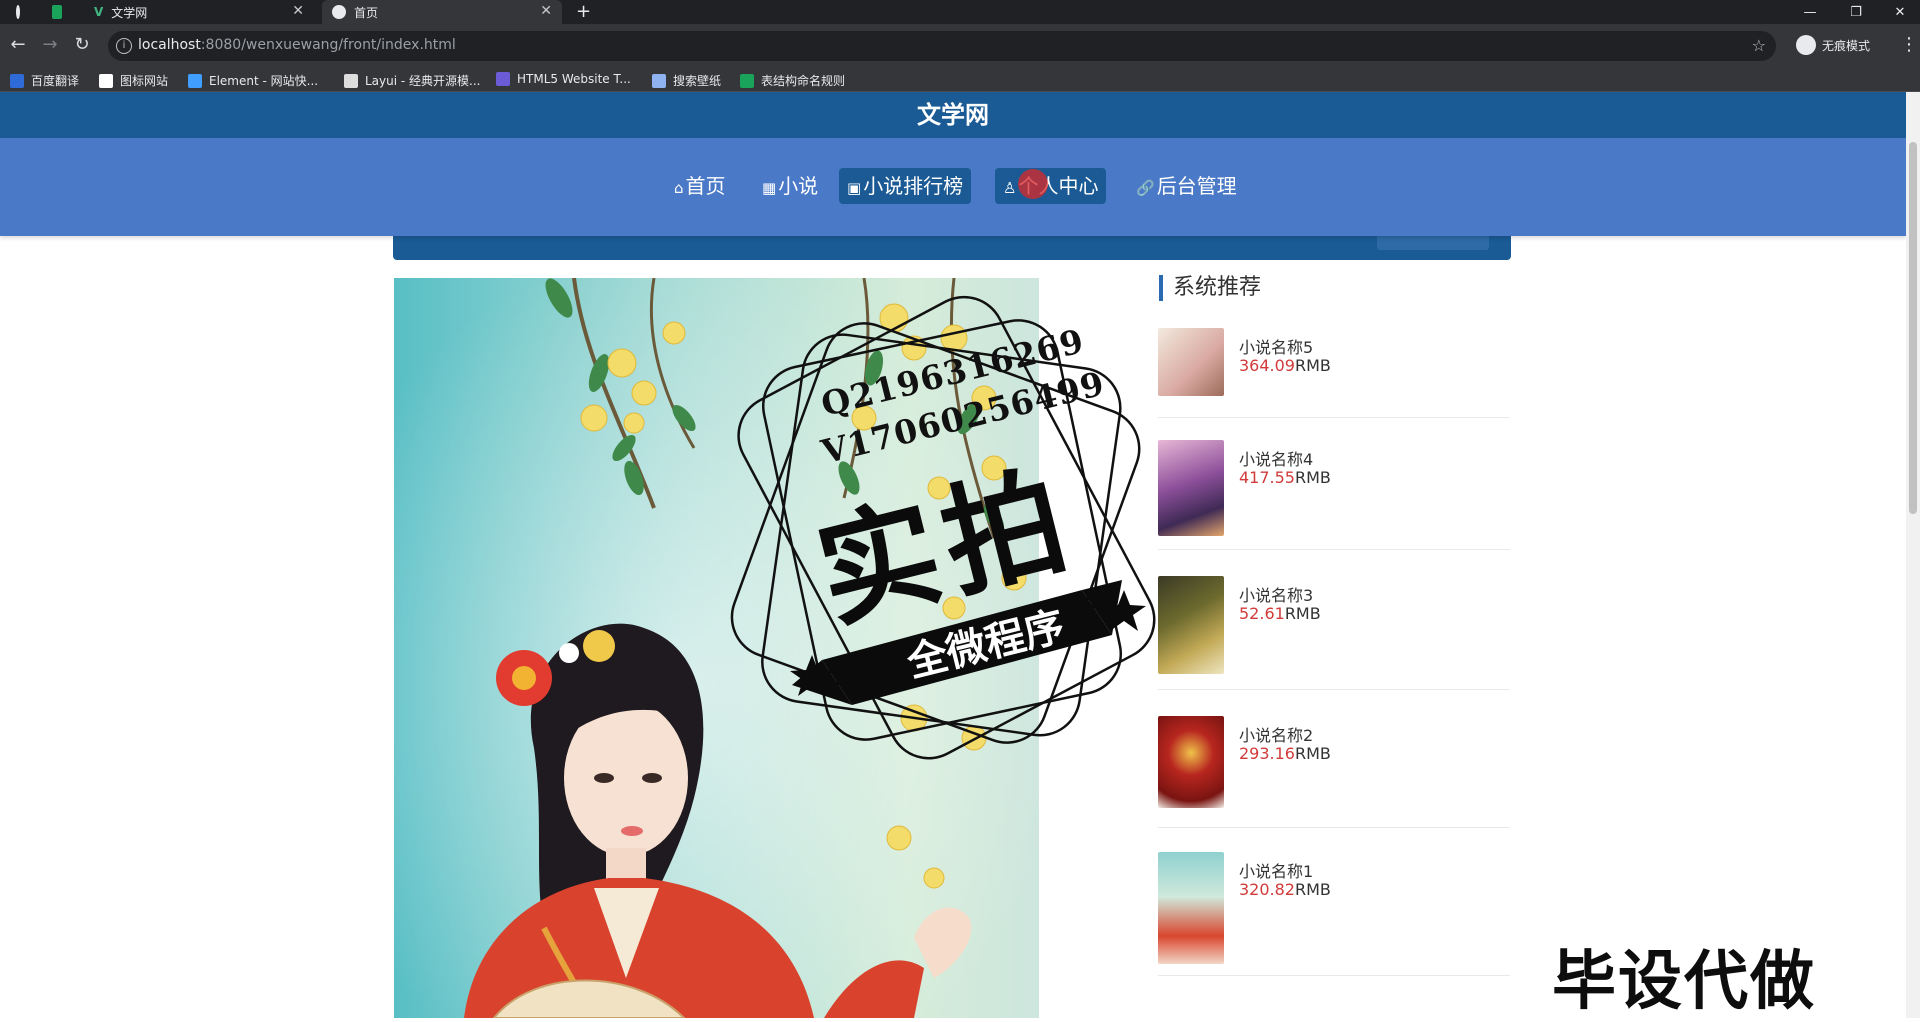 The width and height of the screenshot is (1920, 1022). What do you see at coordinates (1276, 734) in the screenshot?
I see `novel-name: 小说名称2` at bounding box center [1276, 734].